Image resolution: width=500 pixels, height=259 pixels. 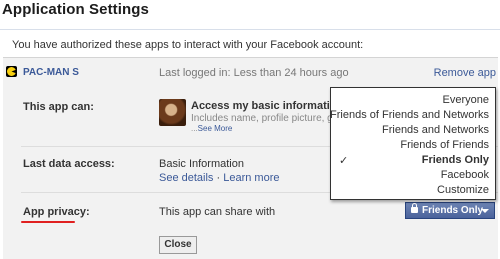 I want to click on privacy-option-friends-only: Friends Only, so click(x=455, y=160).